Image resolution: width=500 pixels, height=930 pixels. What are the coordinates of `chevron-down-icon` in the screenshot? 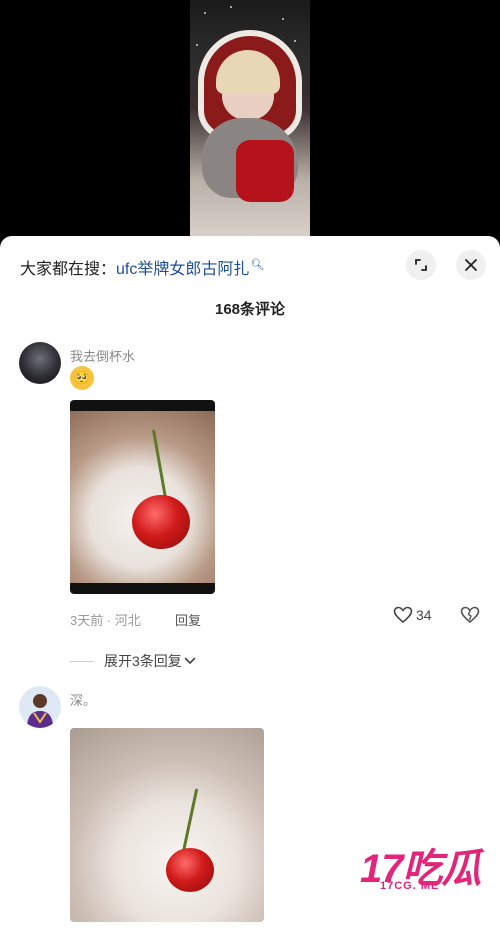 It's located at (190, 661).